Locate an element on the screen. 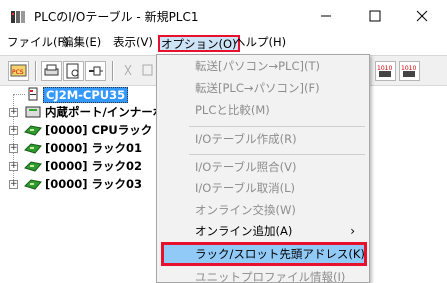  pin-icon is located at coordinates (95, 71).